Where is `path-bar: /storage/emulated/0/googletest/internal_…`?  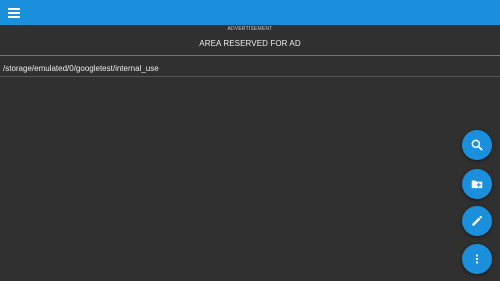 path-bar: /storage/emulated/0/googletest/internal_… is located at coordinates (250, 69).